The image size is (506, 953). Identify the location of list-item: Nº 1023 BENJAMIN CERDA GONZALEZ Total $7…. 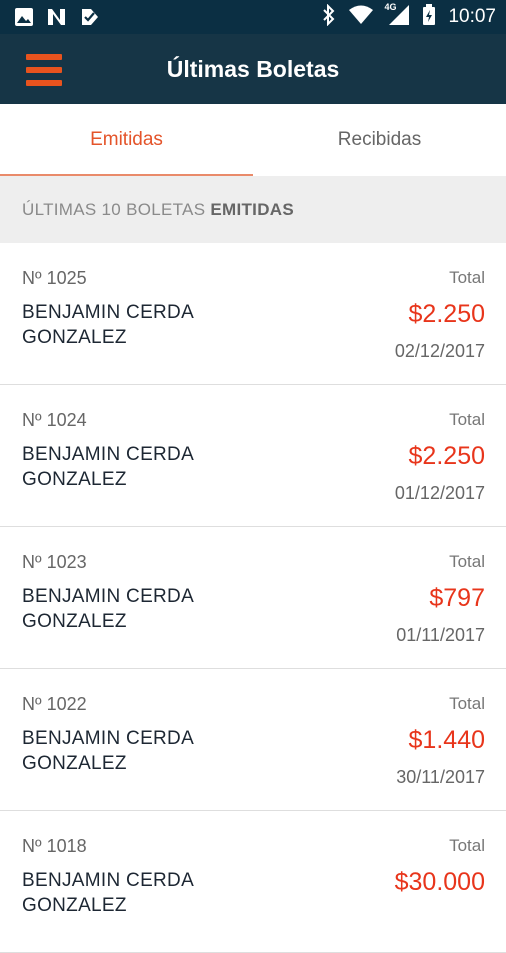
(253, 598).